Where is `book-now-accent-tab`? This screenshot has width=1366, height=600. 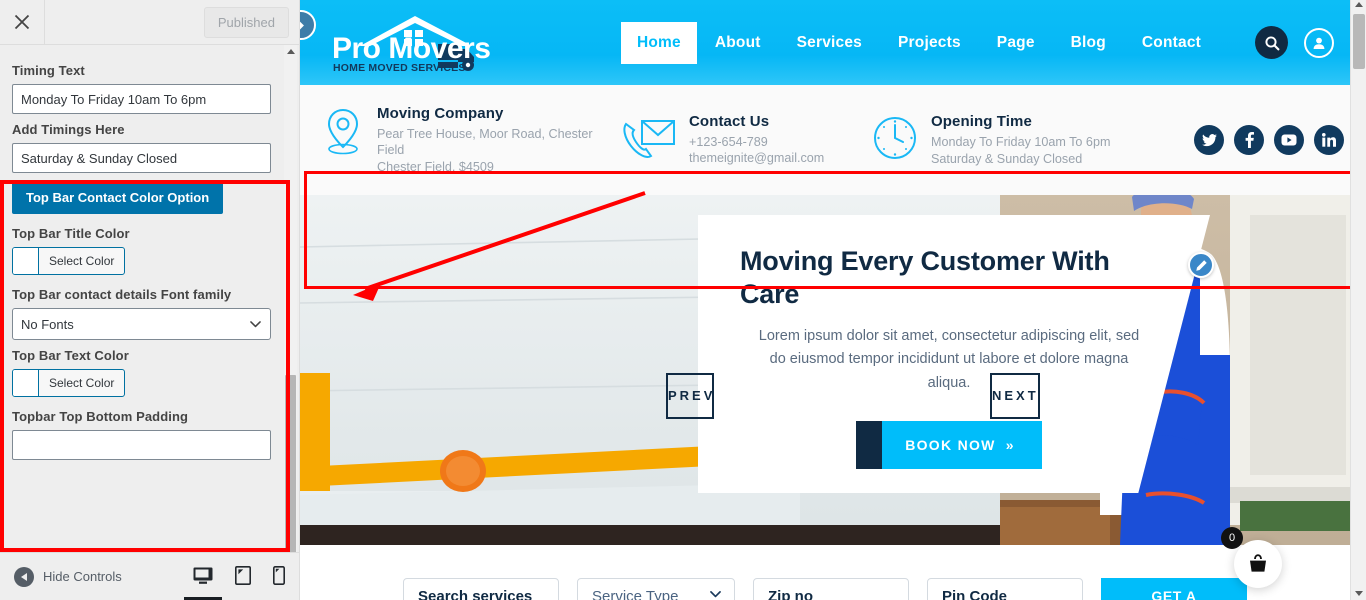 book-now-accent-tab is located at coordinates (869, 445).